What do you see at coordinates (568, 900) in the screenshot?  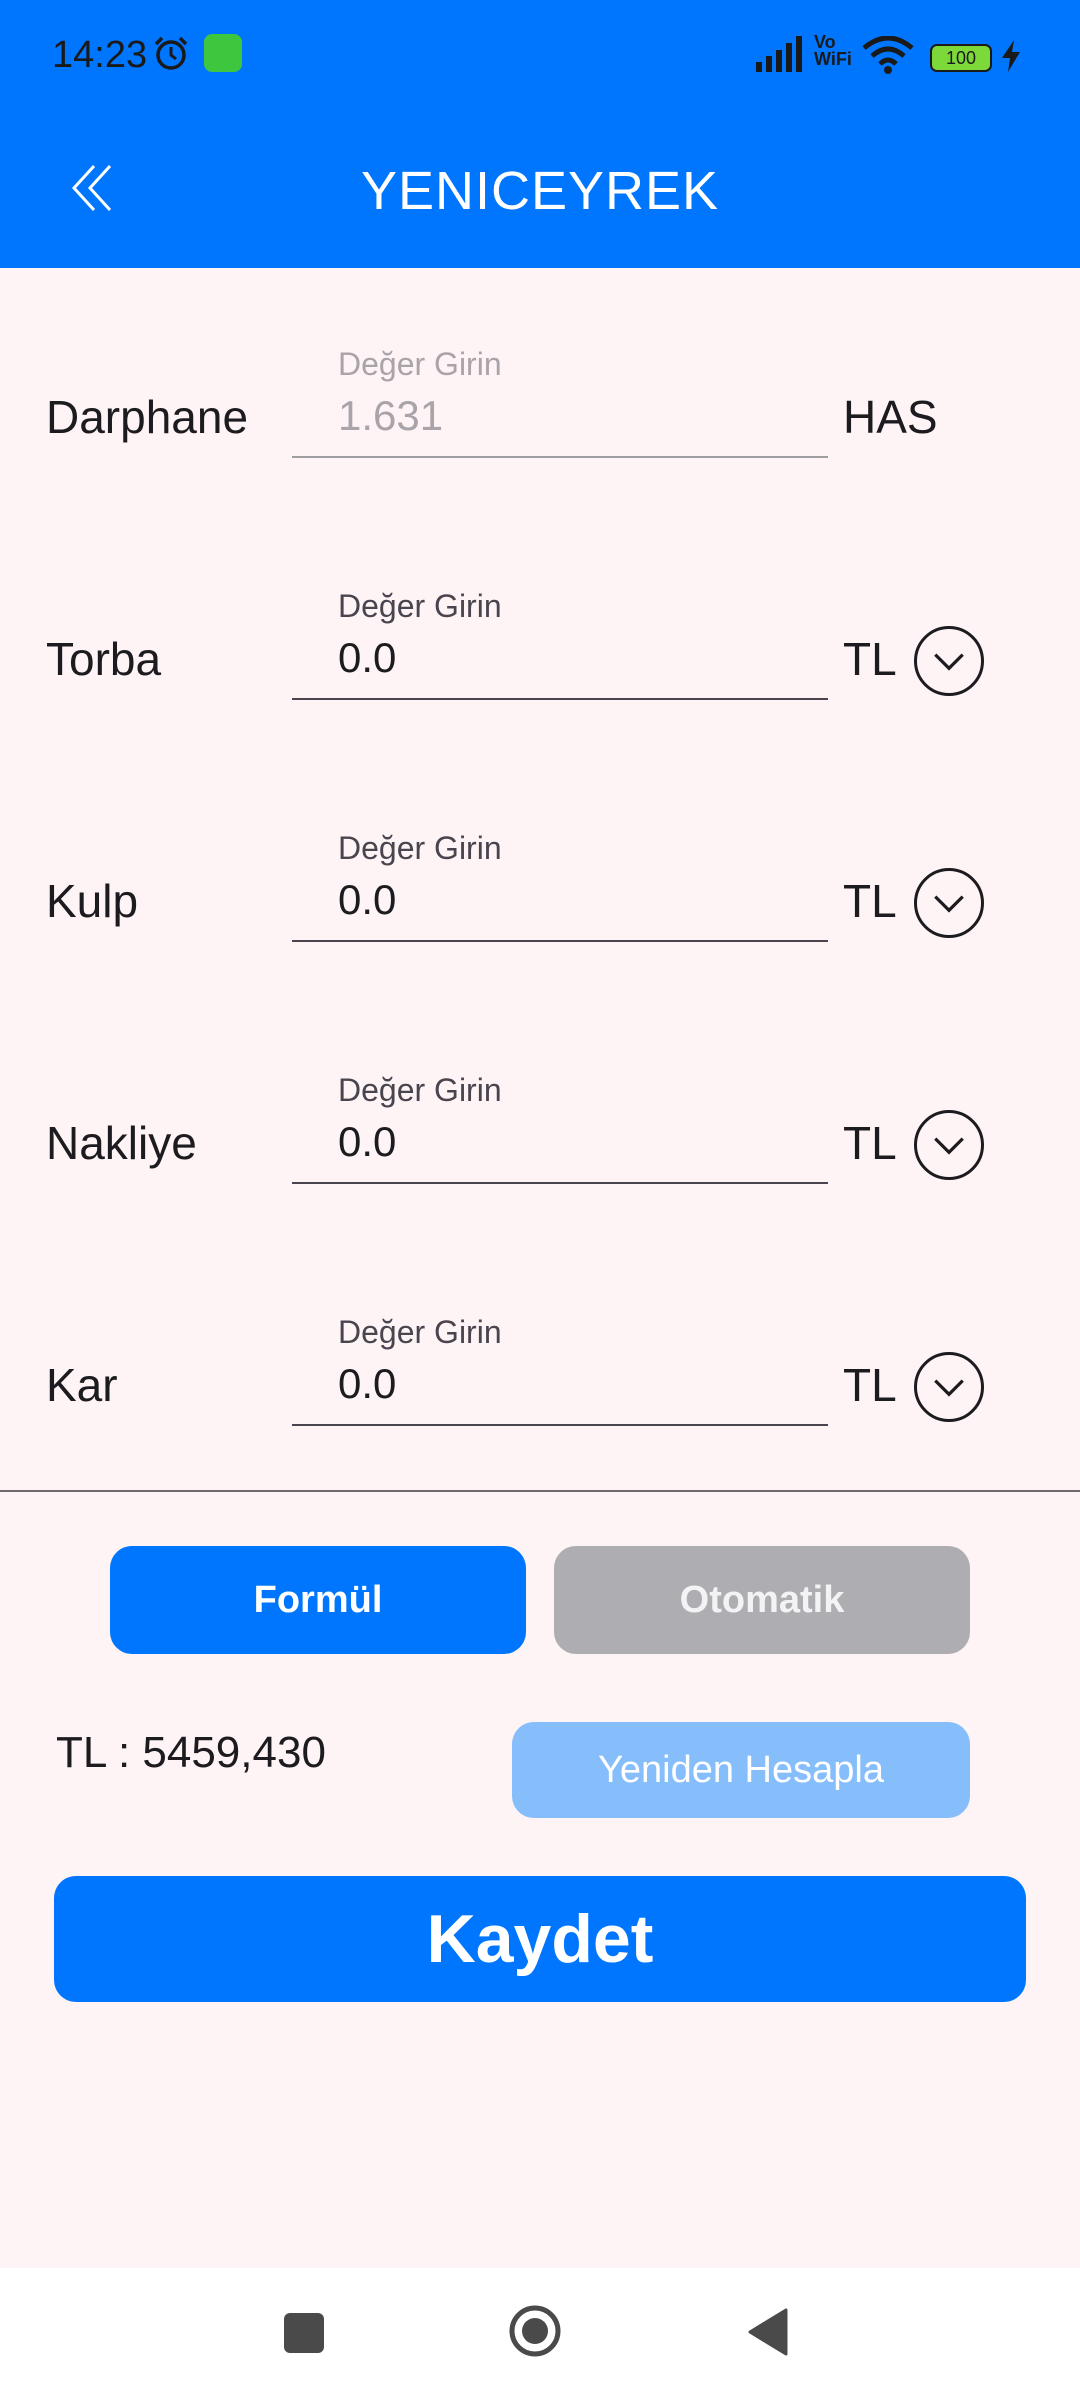 I see `kulp-input` at bounding box center [568, 900].